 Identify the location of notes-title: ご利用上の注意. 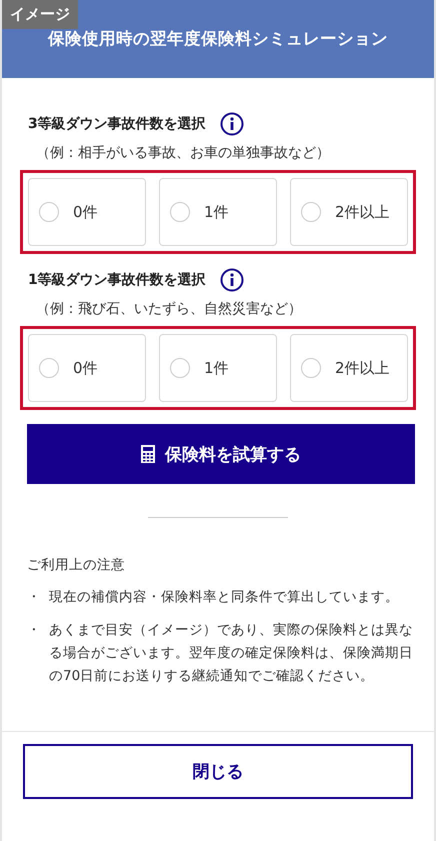
(76, 565).